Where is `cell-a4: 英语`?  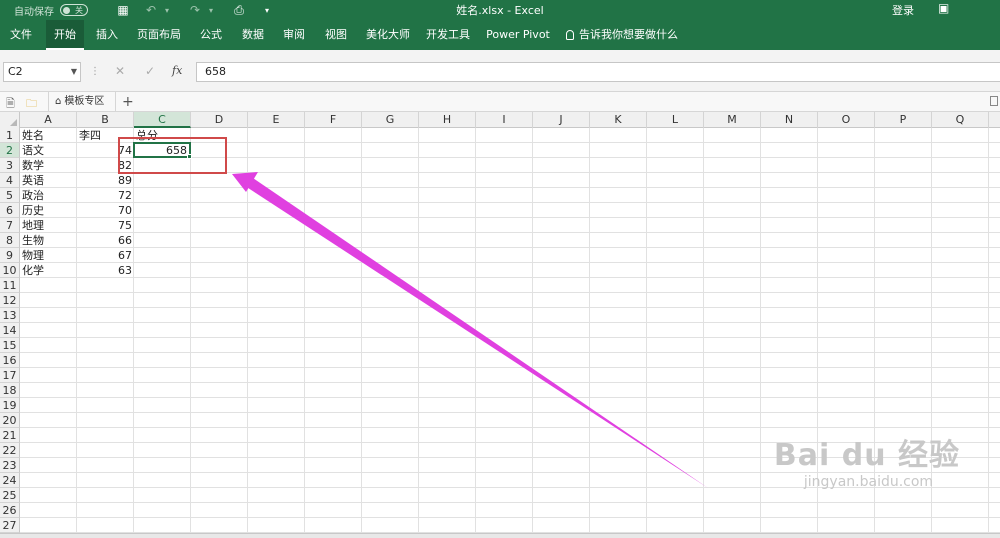 cell-a4: 英语 is located at coordinates (48, 180).